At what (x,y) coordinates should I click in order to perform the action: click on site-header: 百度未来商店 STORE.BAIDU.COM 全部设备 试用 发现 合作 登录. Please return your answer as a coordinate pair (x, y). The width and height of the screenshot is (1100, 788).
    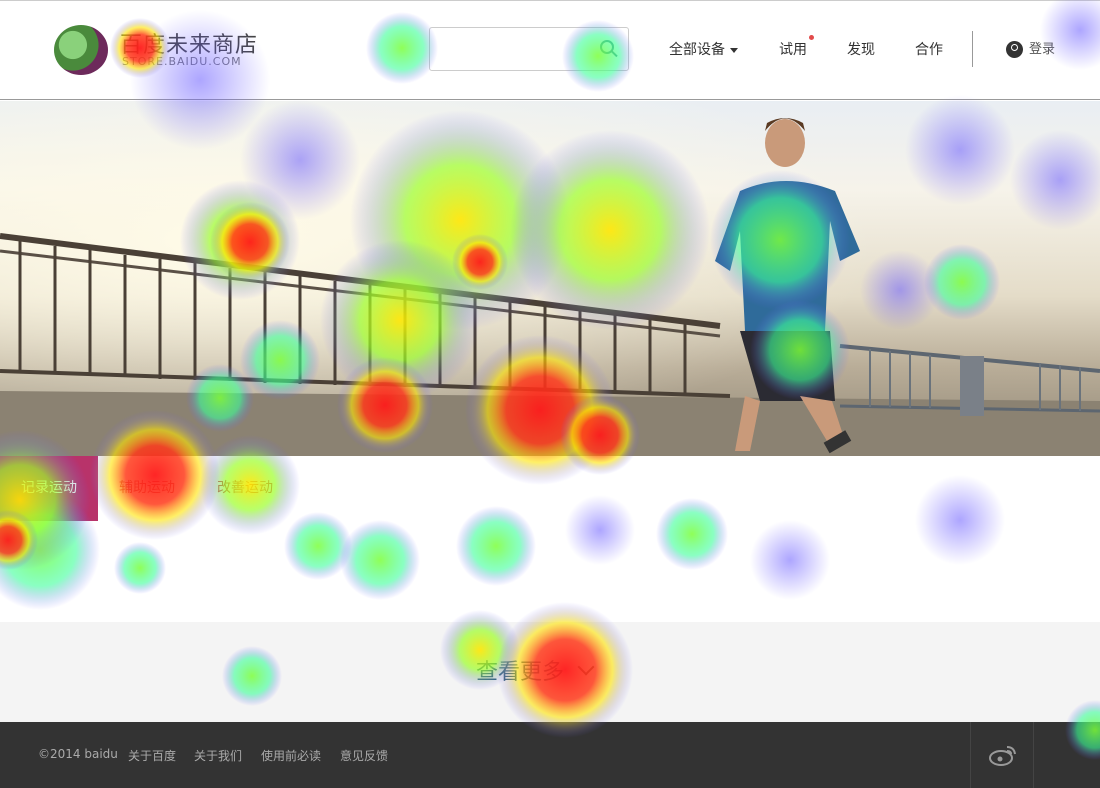
    Looking at the image, I should click on (550, 50).